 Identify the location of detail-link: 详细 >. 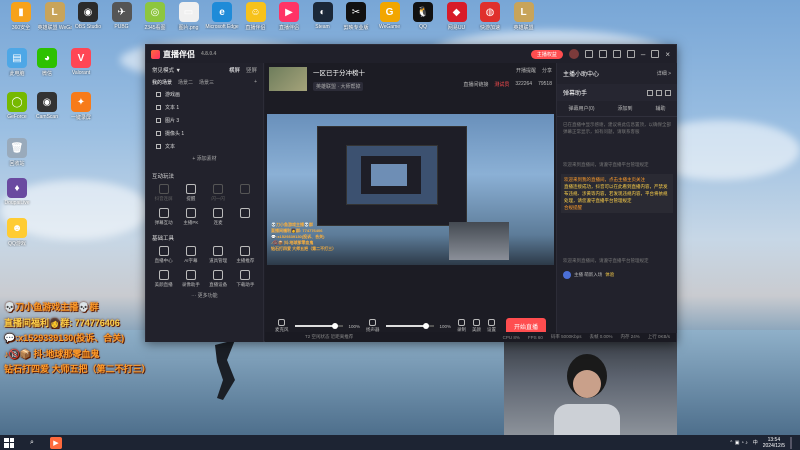
(664, 73).